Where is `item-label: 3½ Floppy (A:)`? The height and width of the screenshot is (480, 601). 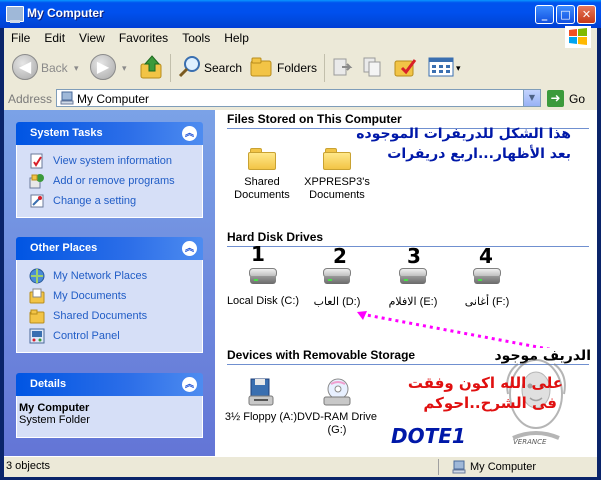
item-label: 3½ Floppy (A:) is located at coordinates (261, 417).